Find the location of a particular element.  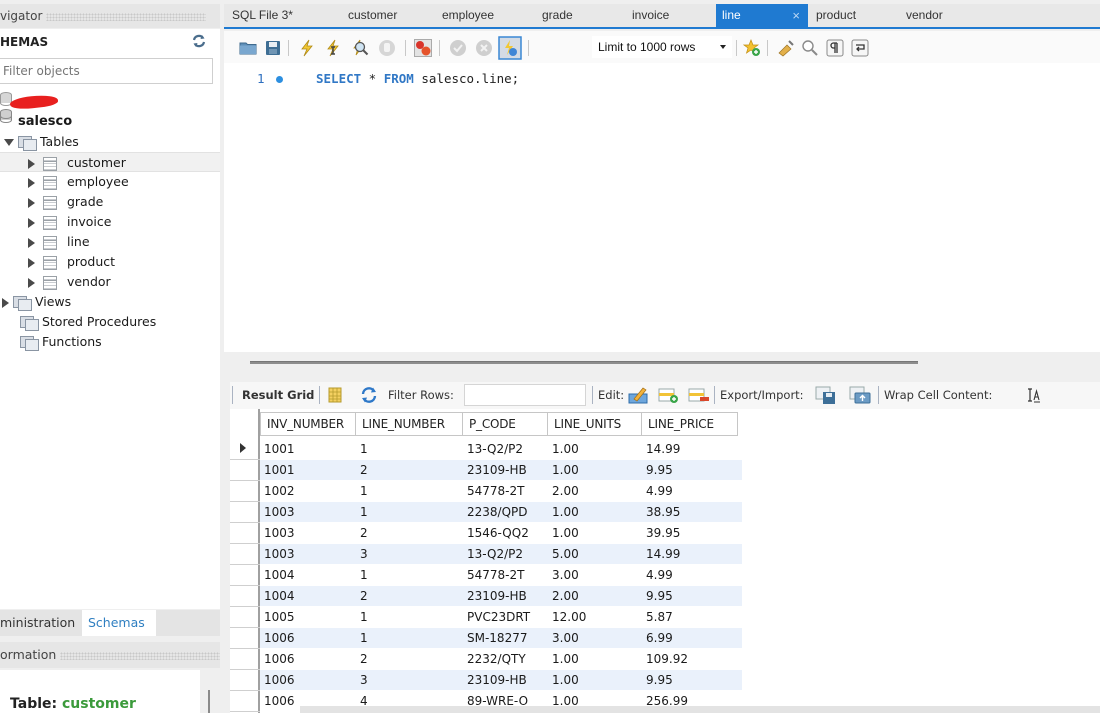

grid-layout-icon is located at coordinates (335, 395).